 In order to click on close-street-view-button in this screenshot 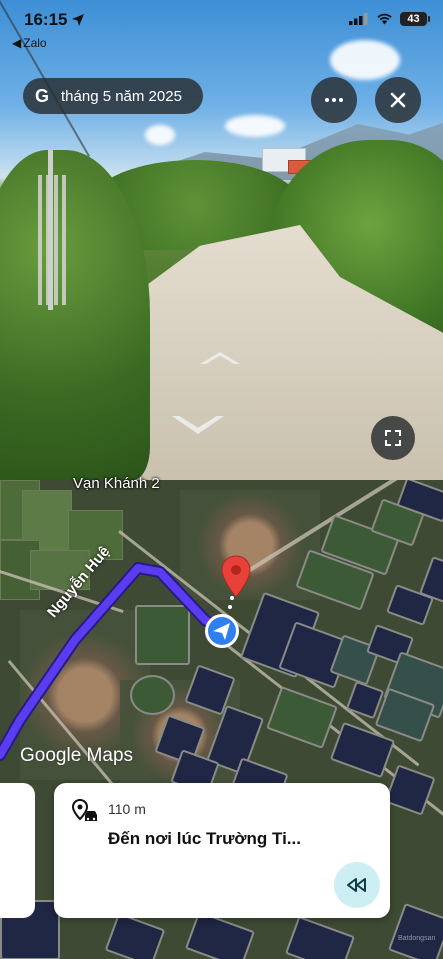, I will do `click(398, 100)`.